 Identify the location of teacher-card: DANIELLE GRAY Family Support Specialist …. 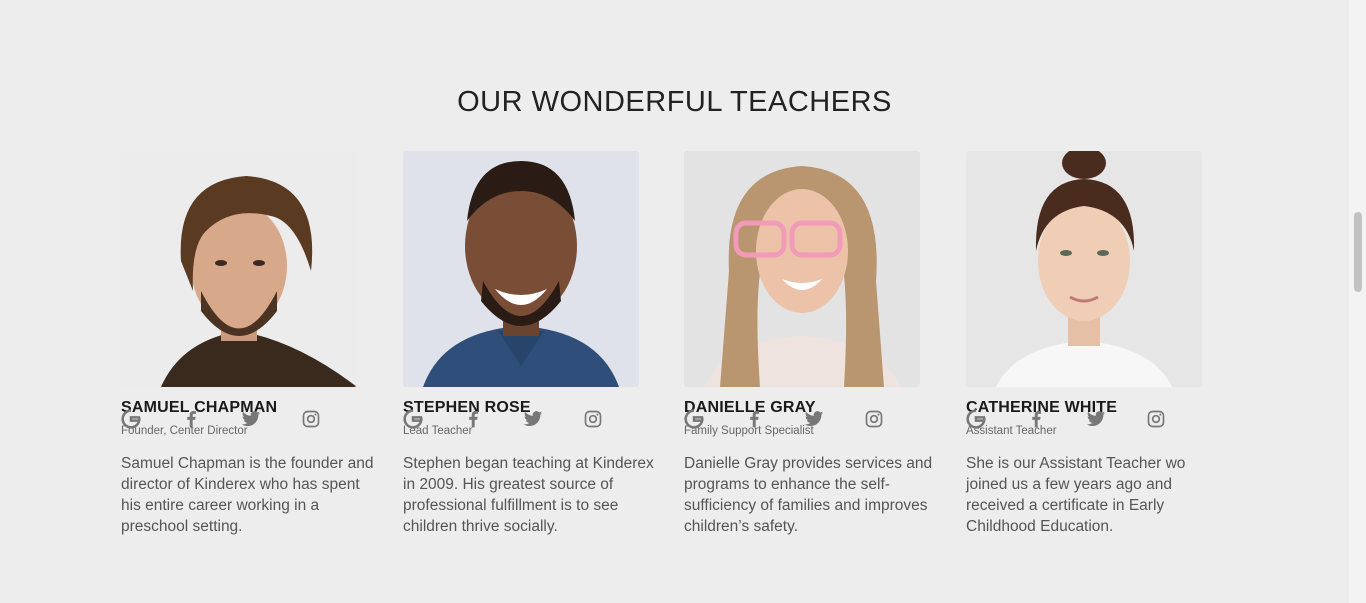
(815, 344).